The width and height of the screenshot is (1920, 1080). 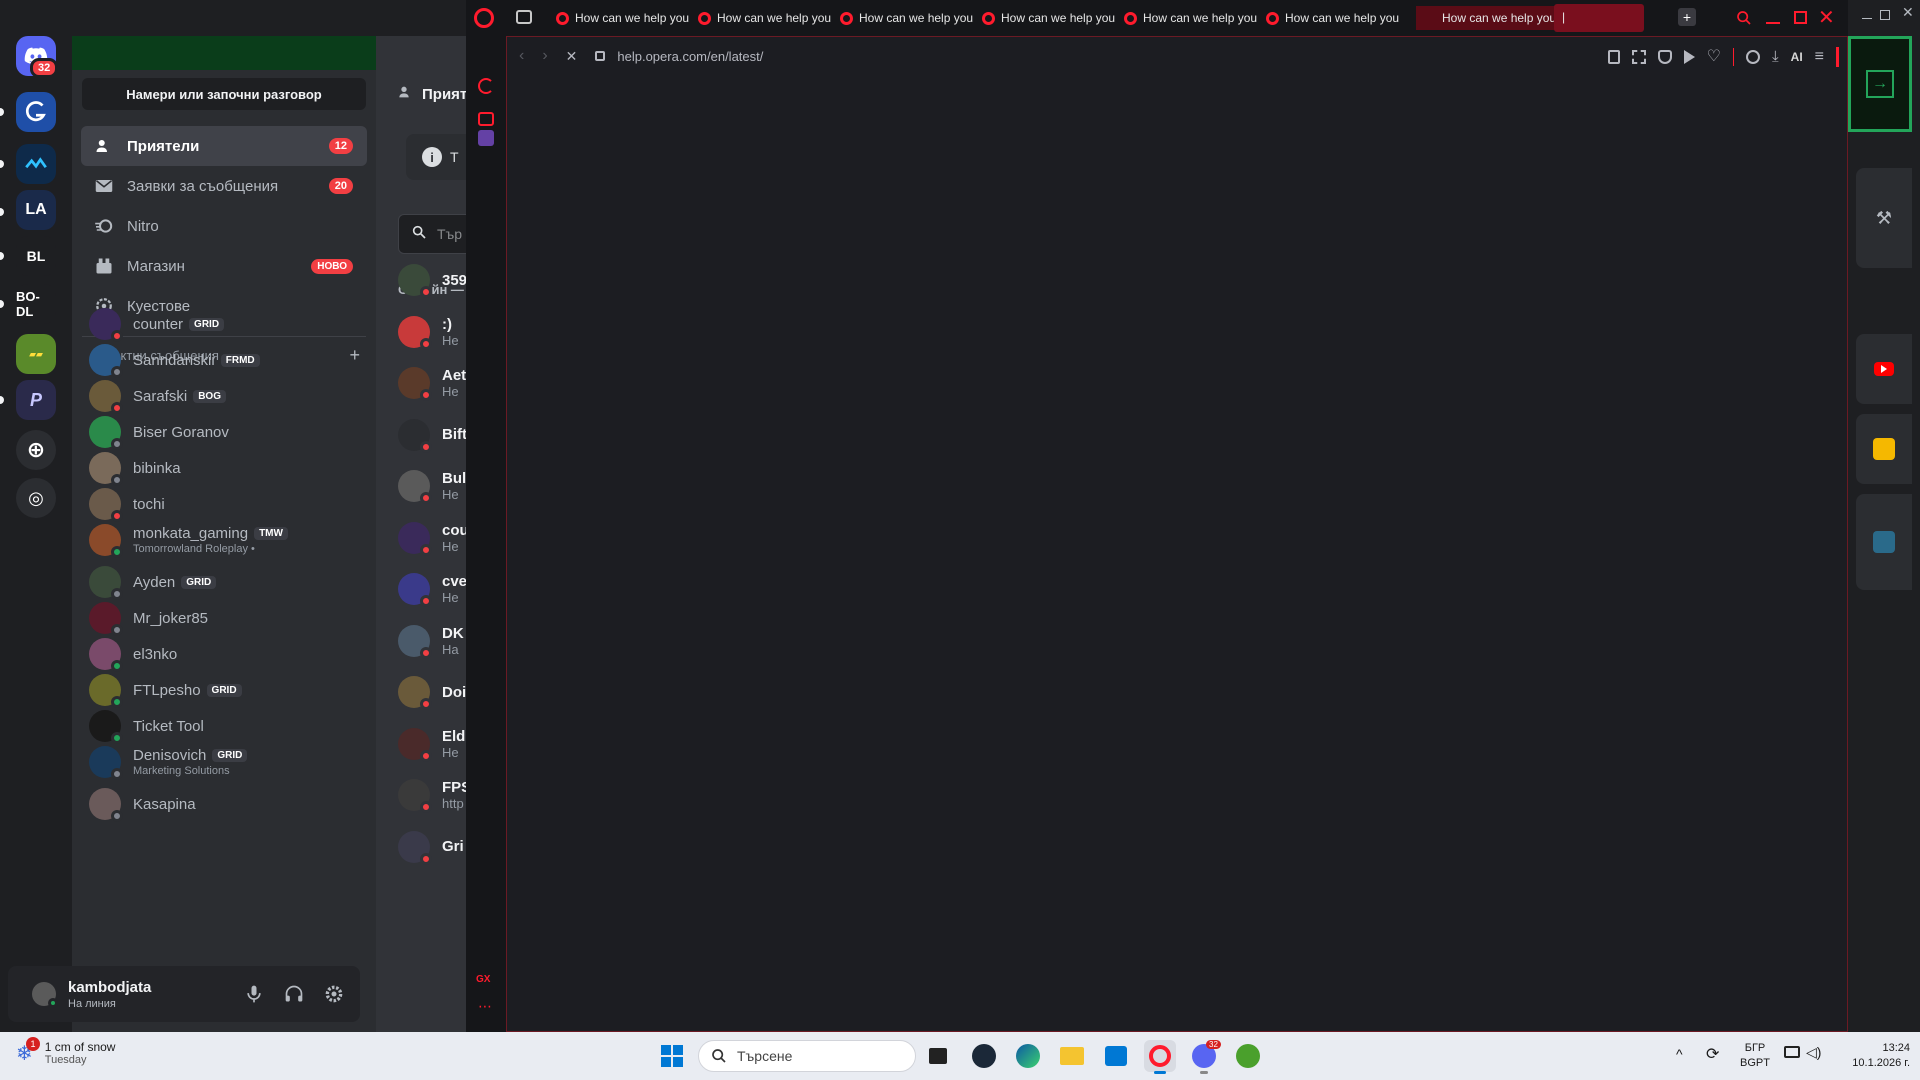 What do you see at coordinates (432, 693) in the screenshot?
I see `friend-row: Doi` at bounding box center [432, 693].